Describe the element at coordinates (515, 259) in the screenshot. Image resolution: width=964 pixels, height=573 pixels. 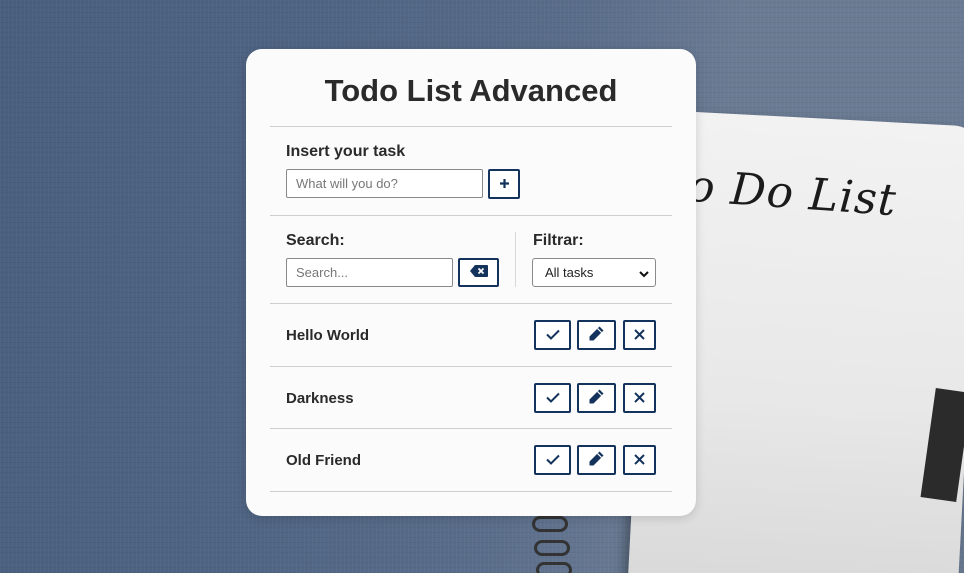
I see `vertical-divider` at that location.